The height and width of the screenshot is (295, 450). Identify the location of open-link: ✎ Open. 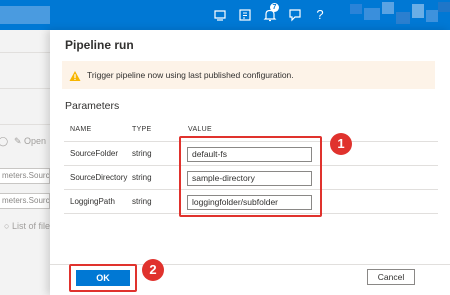
(30, 141).